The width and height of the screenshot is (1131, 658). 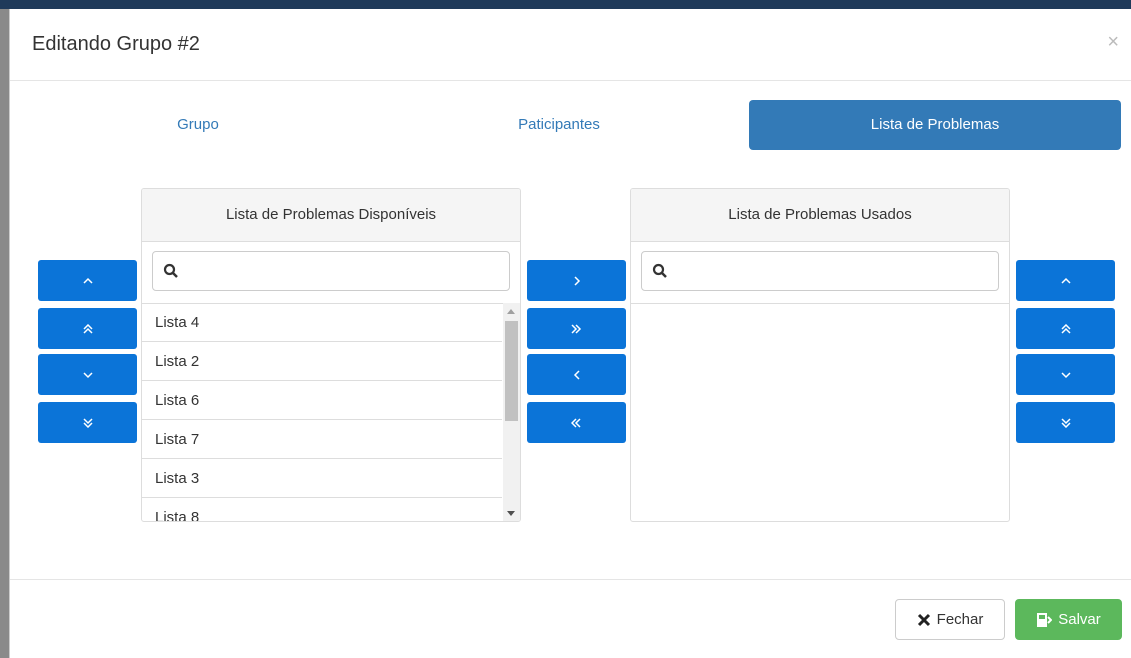 What do you see at coordinates (935, 125) in the screenshot?
I see `tab-lista-de-problemas: Lista de Problemas` at bounding box center [935, 125].